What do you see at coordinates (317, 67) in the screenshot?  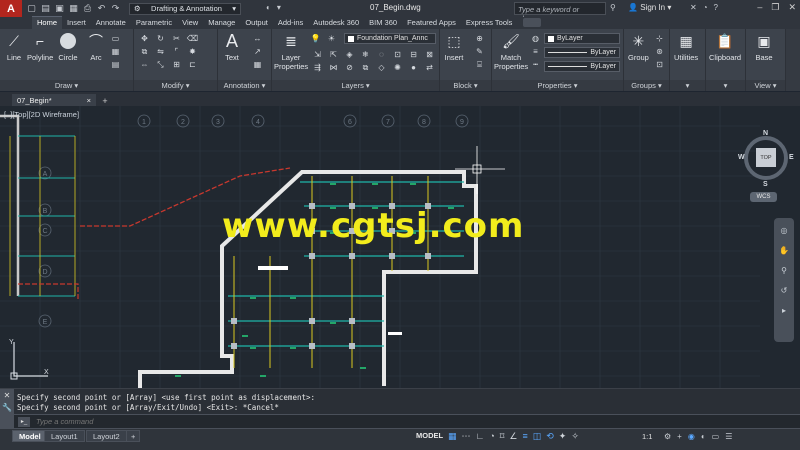 I see `layer-walk-icon: ⇶` at bounding box center [317, 67].